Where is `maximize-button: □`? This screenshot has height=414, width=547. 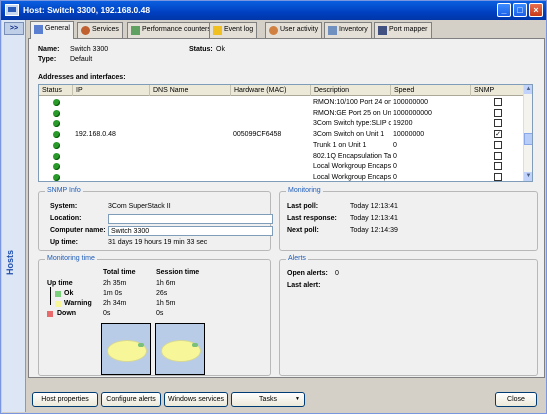 maximize-button: □ is located at coordinates (520, 10).